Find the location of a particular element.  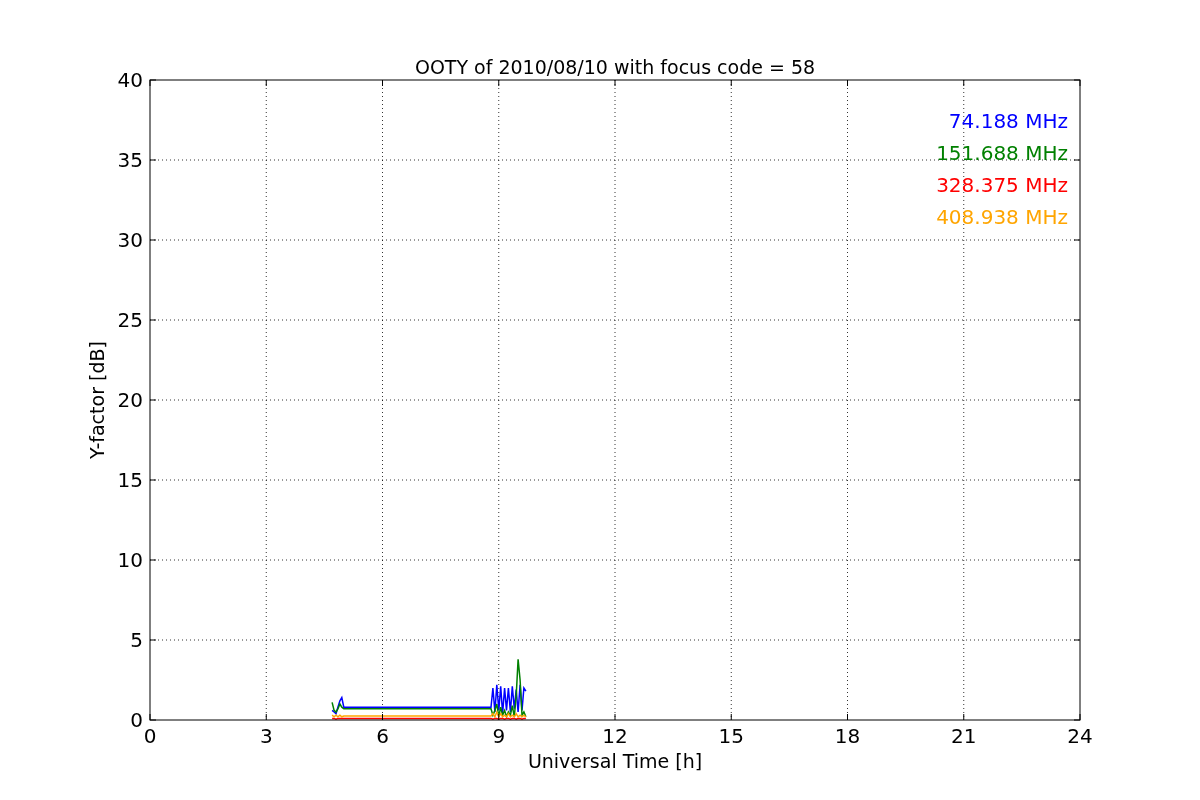

y-tick-label: 35 is located at coordinates (130, 160).